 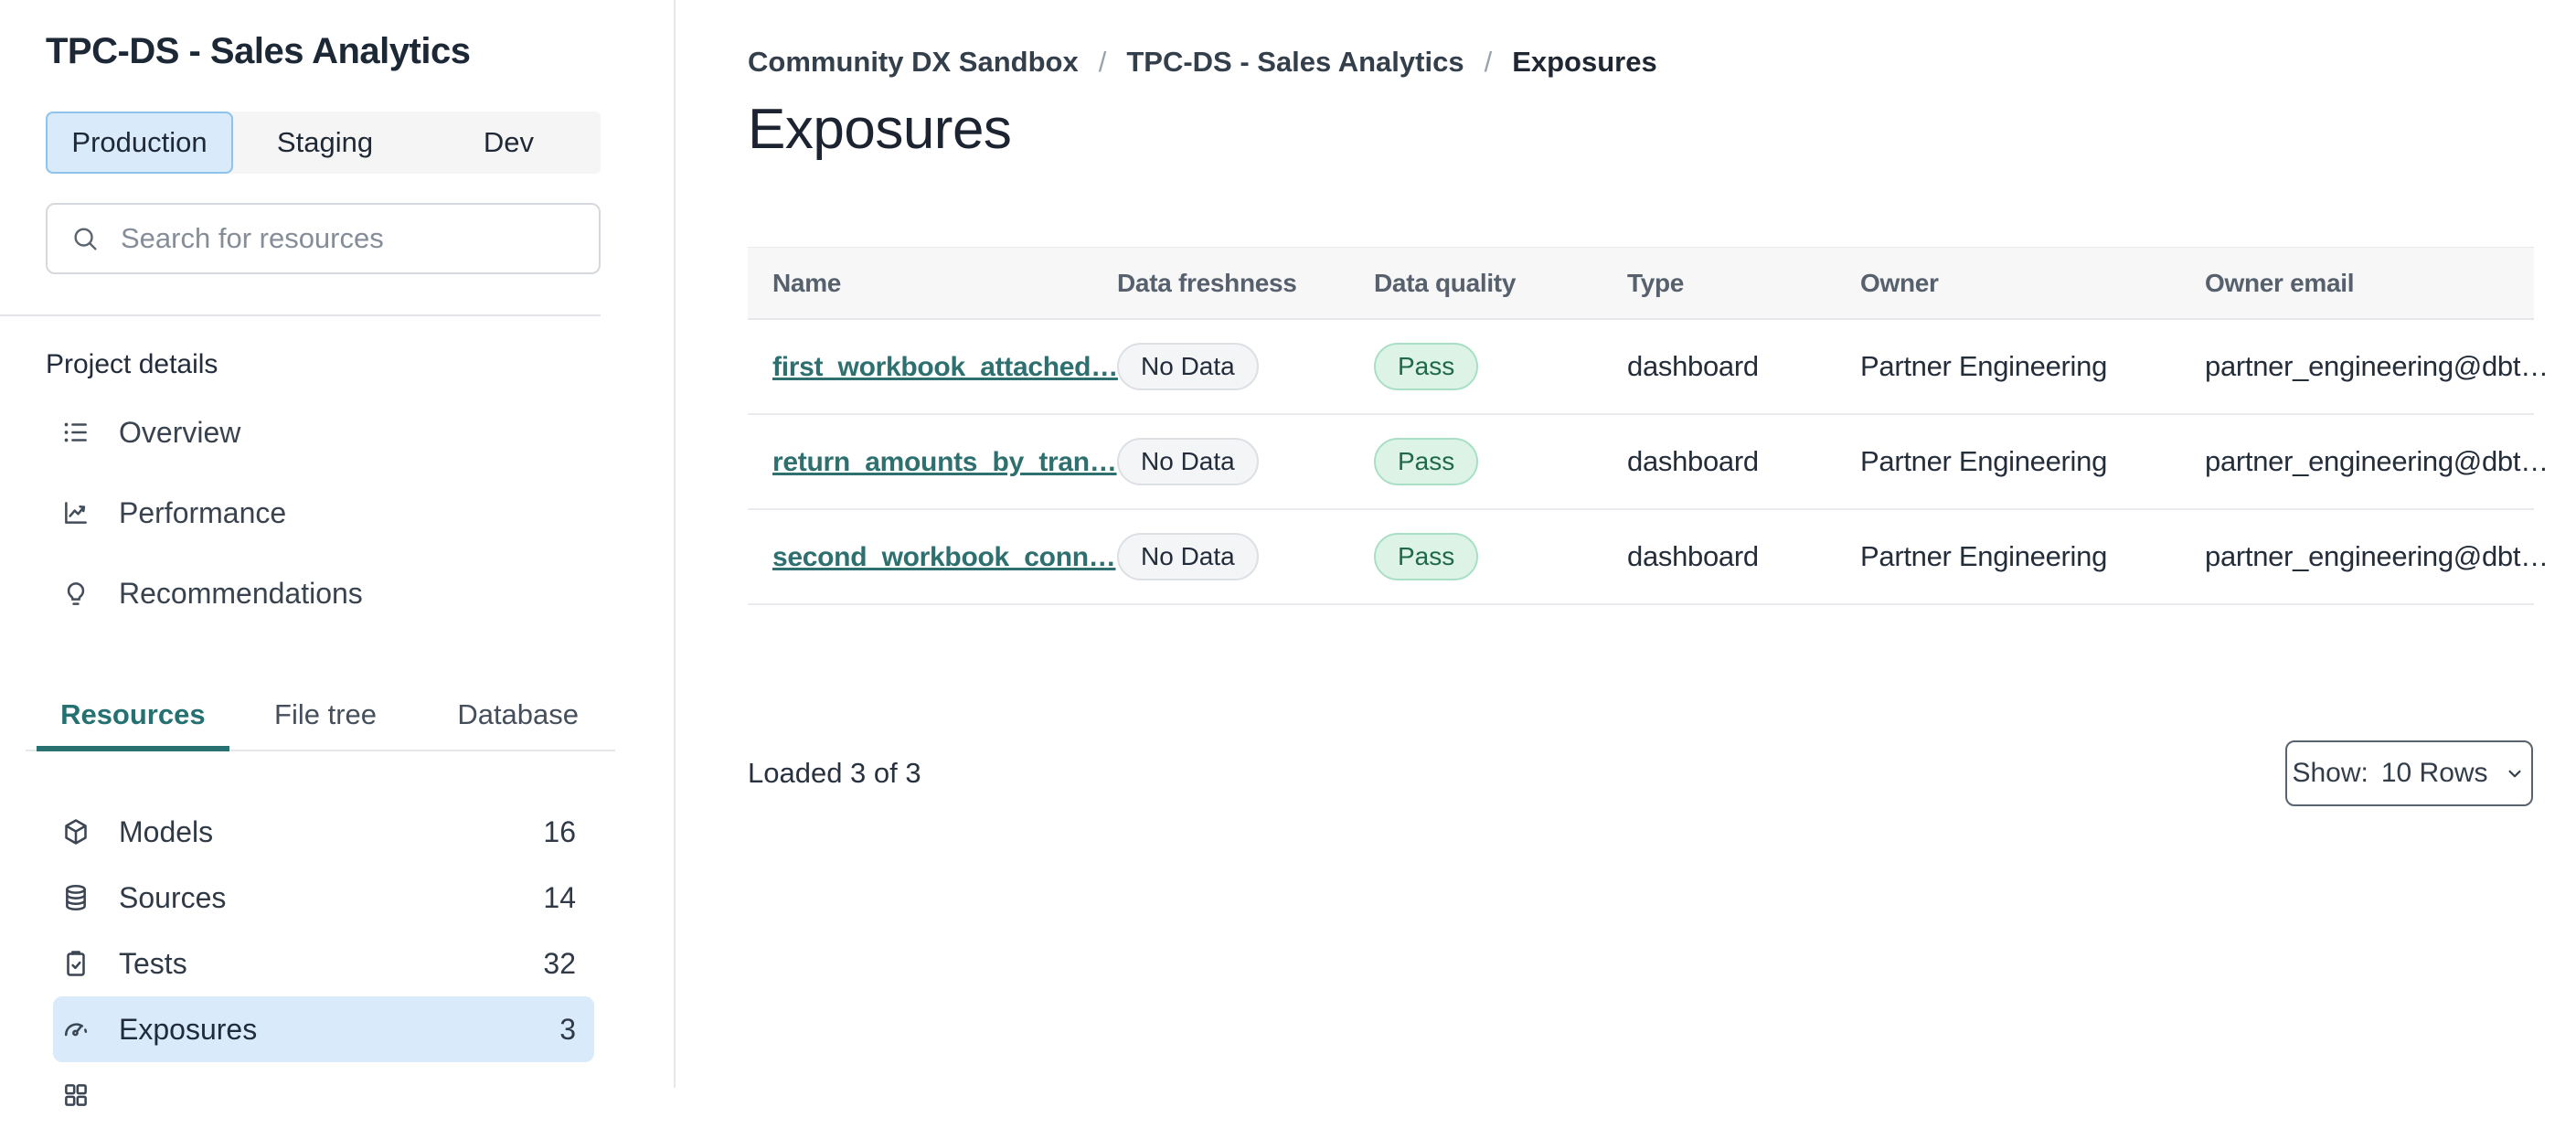 What do you see at coordinates (323, 898) in the screenshot?
I see `sidebar-item-sources: Sources 14` at bounding box center [323, 898].